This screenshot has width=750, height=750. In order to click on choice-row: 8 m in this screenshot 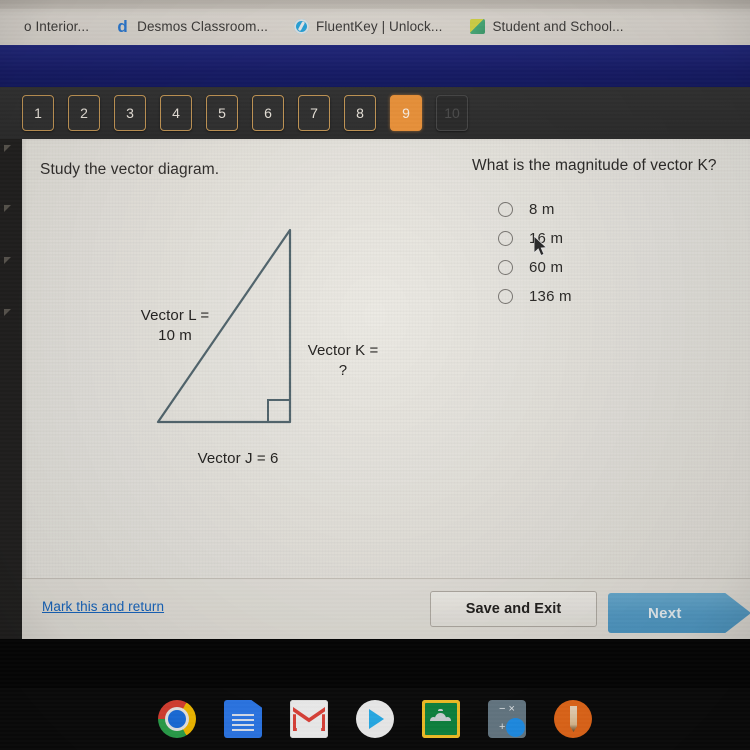, I will do `click(619, 209)`.